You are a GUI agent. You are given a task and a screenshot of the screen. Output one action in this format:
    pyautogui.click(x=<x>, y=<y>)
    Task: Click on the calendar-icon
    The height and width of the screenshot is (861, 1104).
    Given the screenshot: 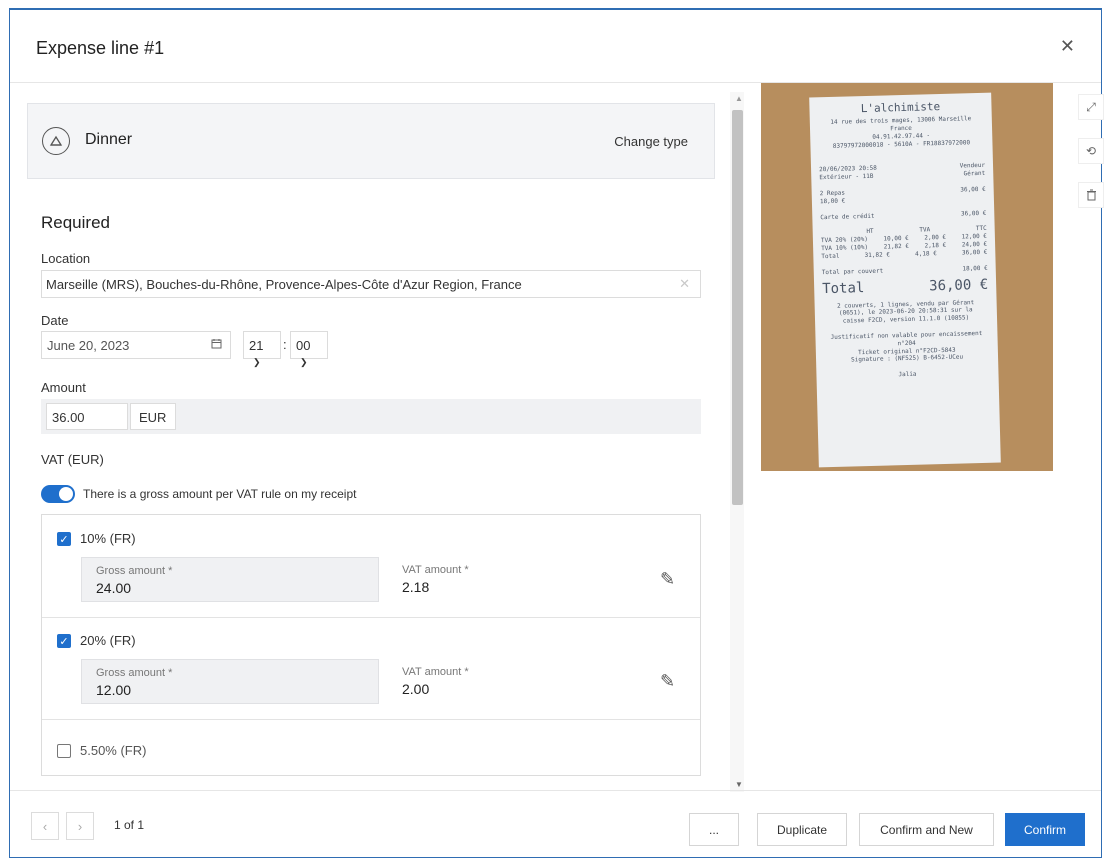 What is the action you would take?
    pyautogui.click(x=216, y=345)
    